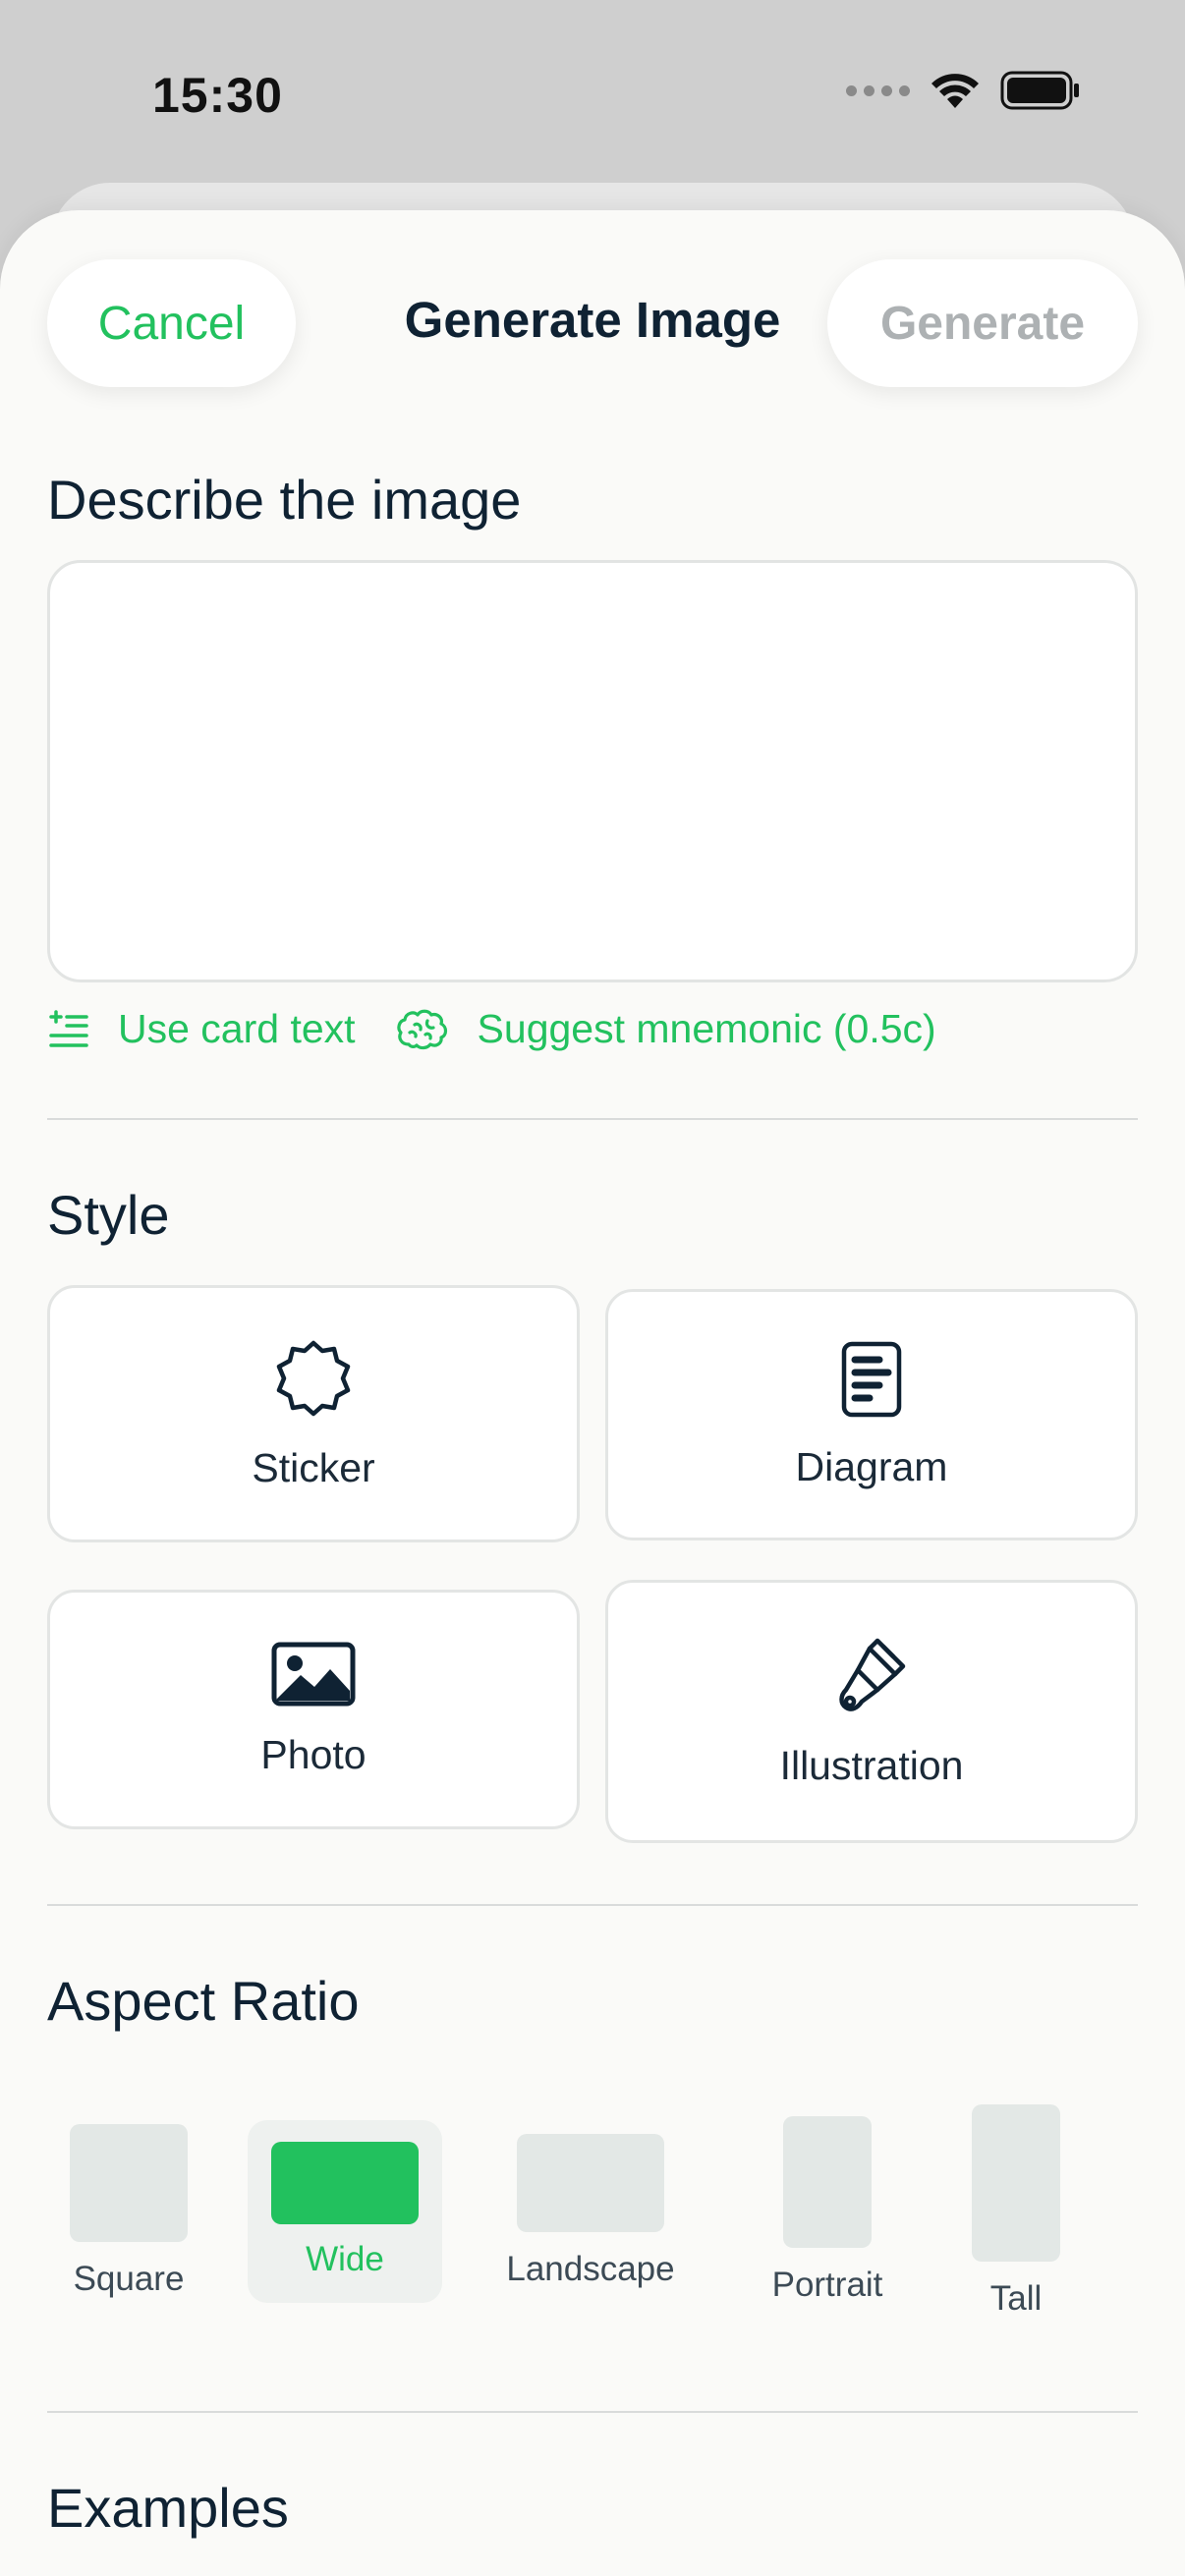  I want to click on style-option-diagram: Diagram, so click(872, 1414).